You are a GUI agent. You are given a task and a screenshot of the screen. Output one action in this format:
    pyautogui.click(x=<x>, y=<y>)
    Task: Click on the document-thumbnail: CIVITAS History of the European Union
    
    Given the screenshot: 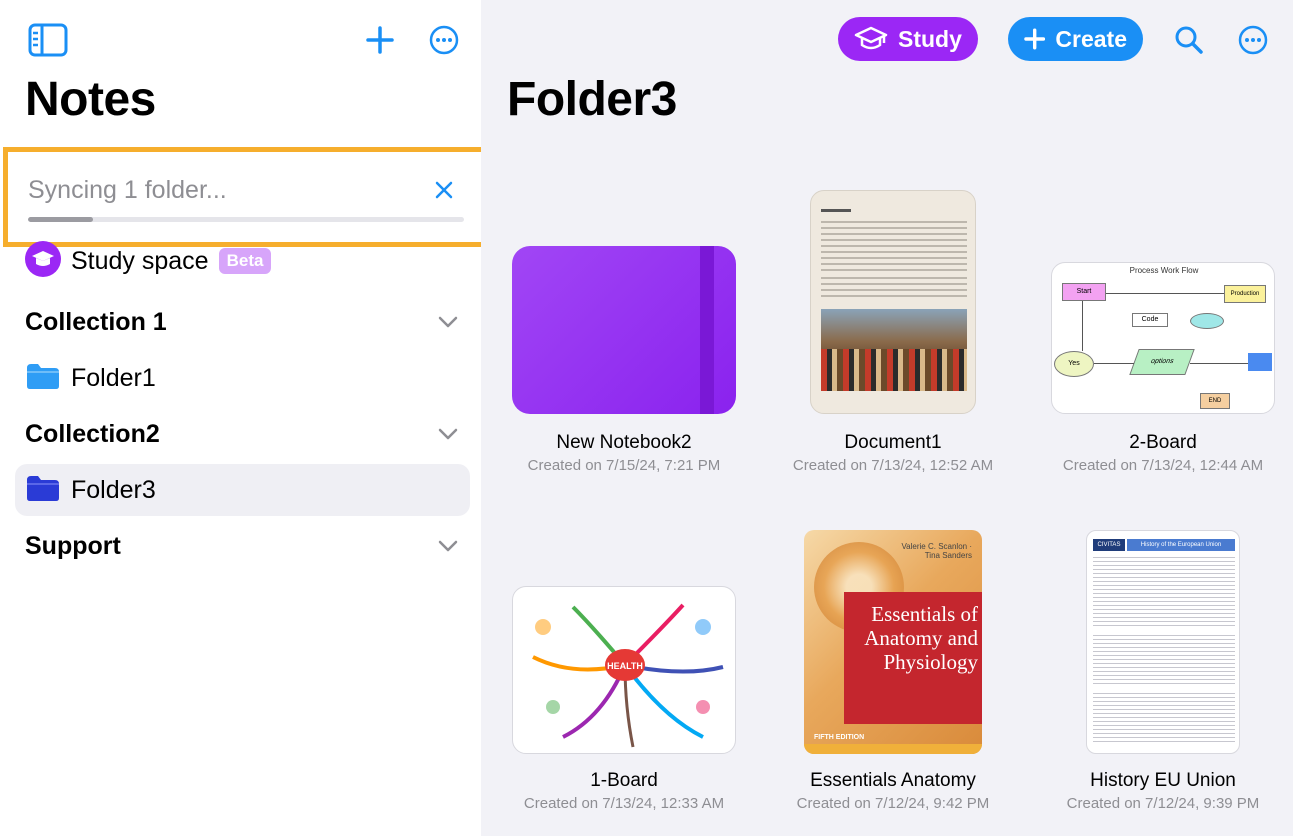 What is the action you would take?
    pyautogui.click(x=1163, y=642)
    